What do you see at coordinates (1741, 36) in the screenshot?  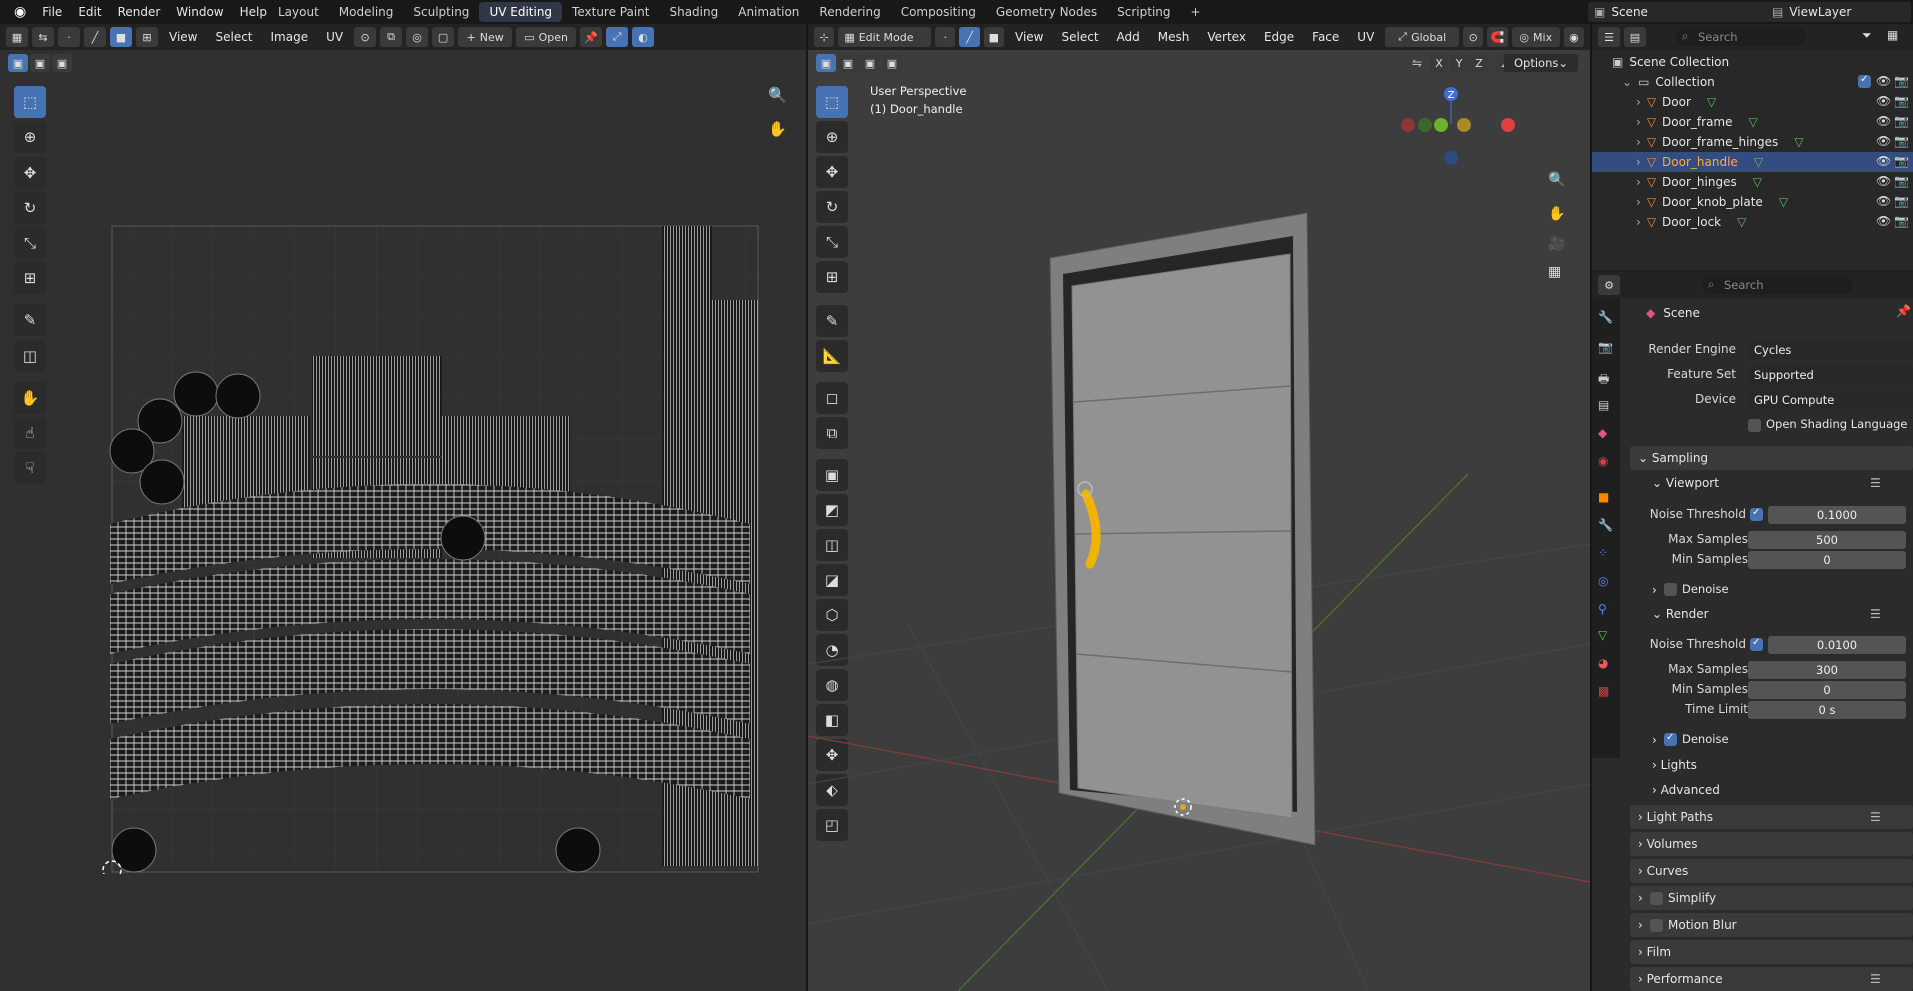 I see `outliner-search: ⌕ Search` at bounding box center [1741, 36].